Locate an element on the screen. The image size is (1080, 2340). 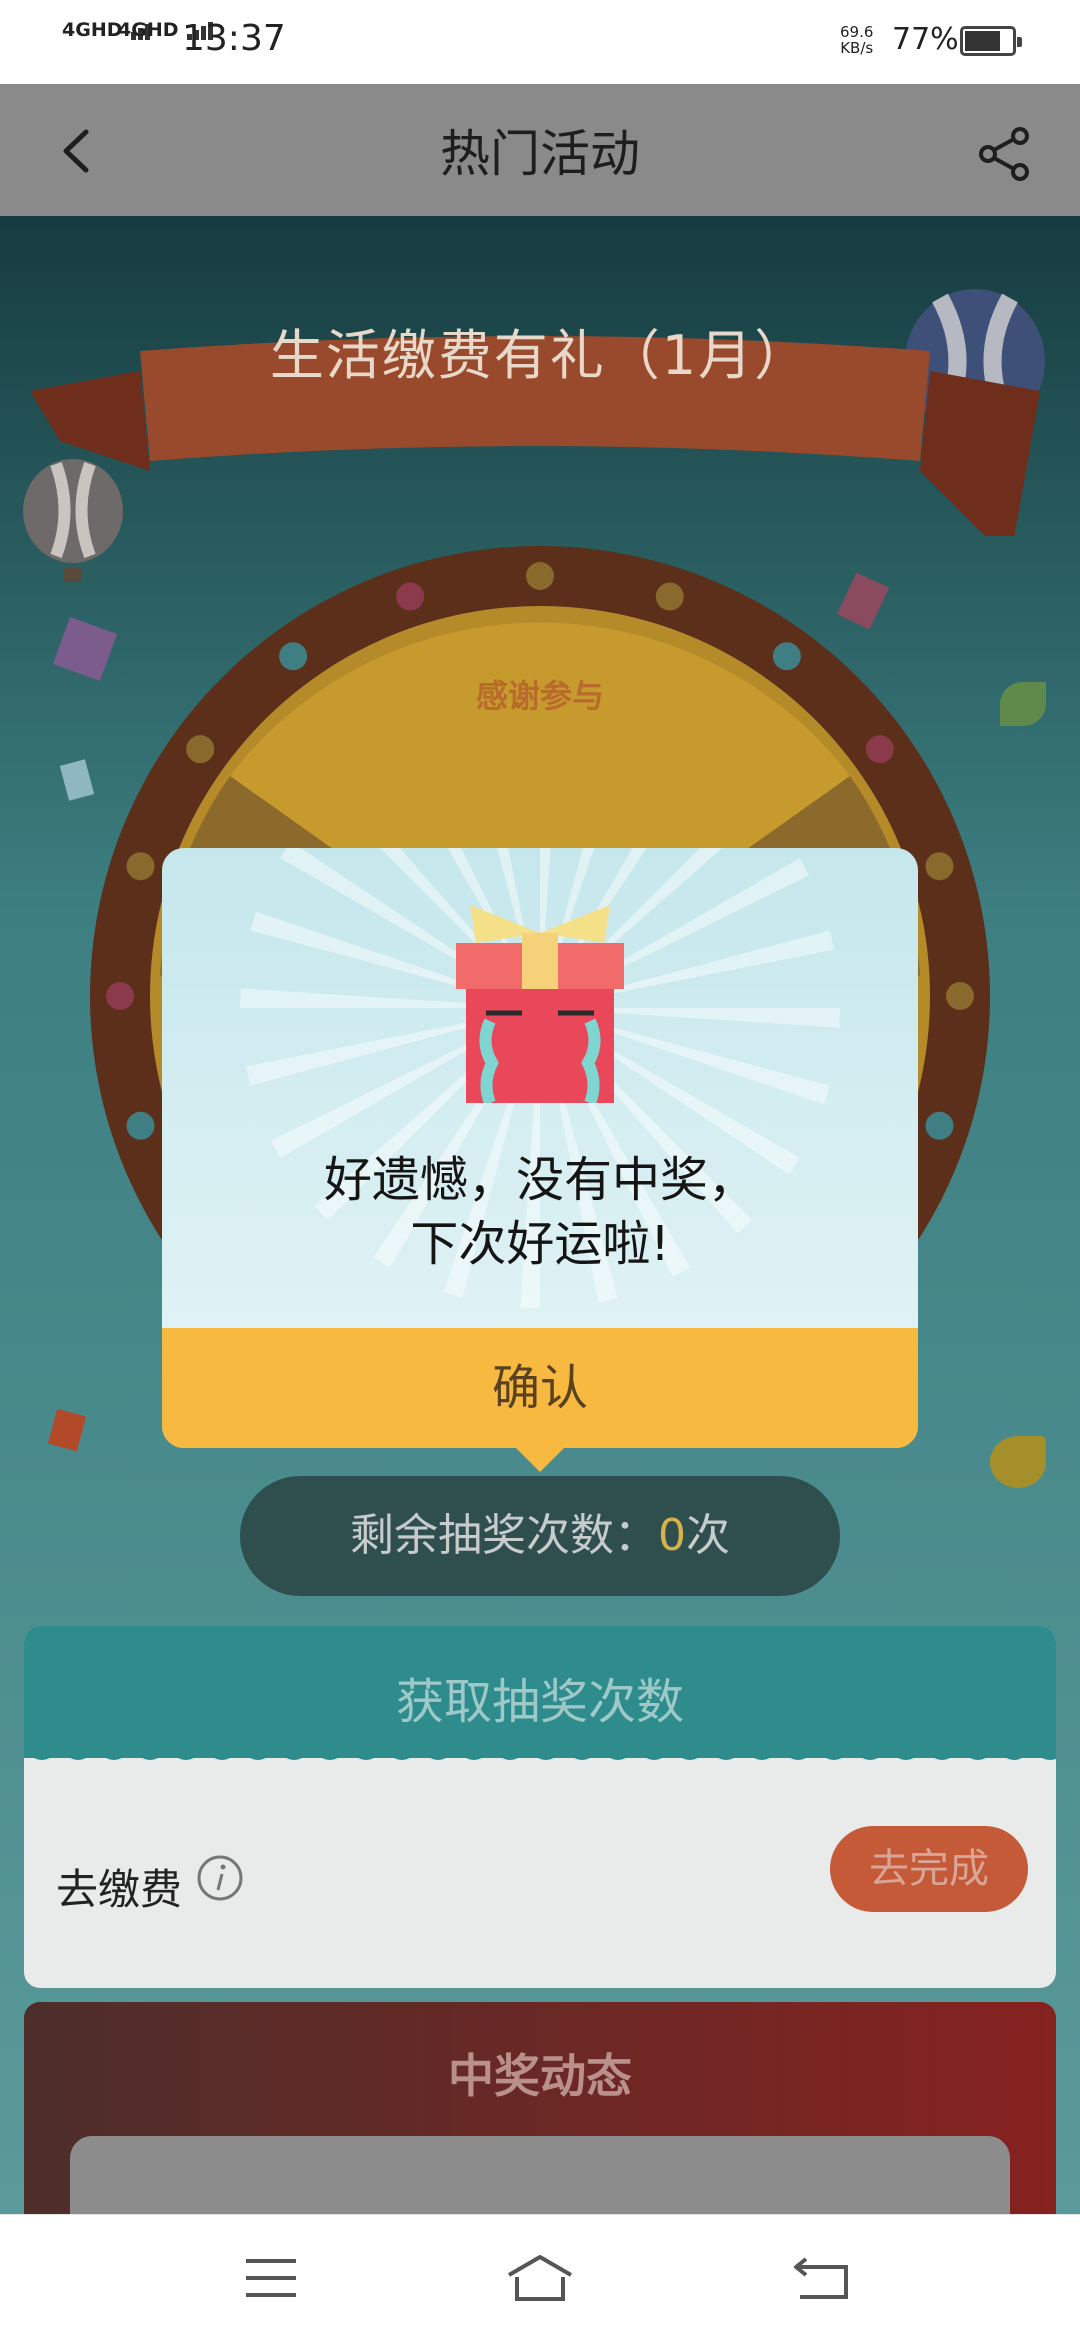
winners-feed-list is located at coordinates (540, 2175).